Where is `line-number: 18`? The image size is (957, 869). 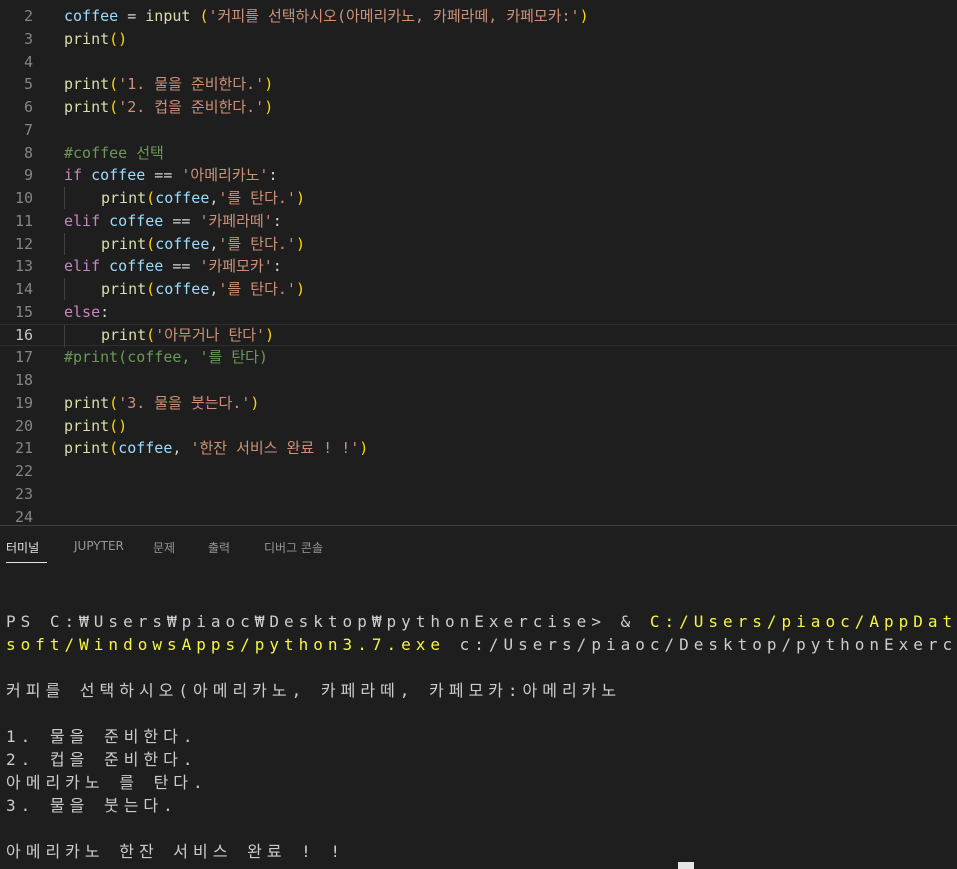
line-number: 18 is located at coordinates (23, 380).